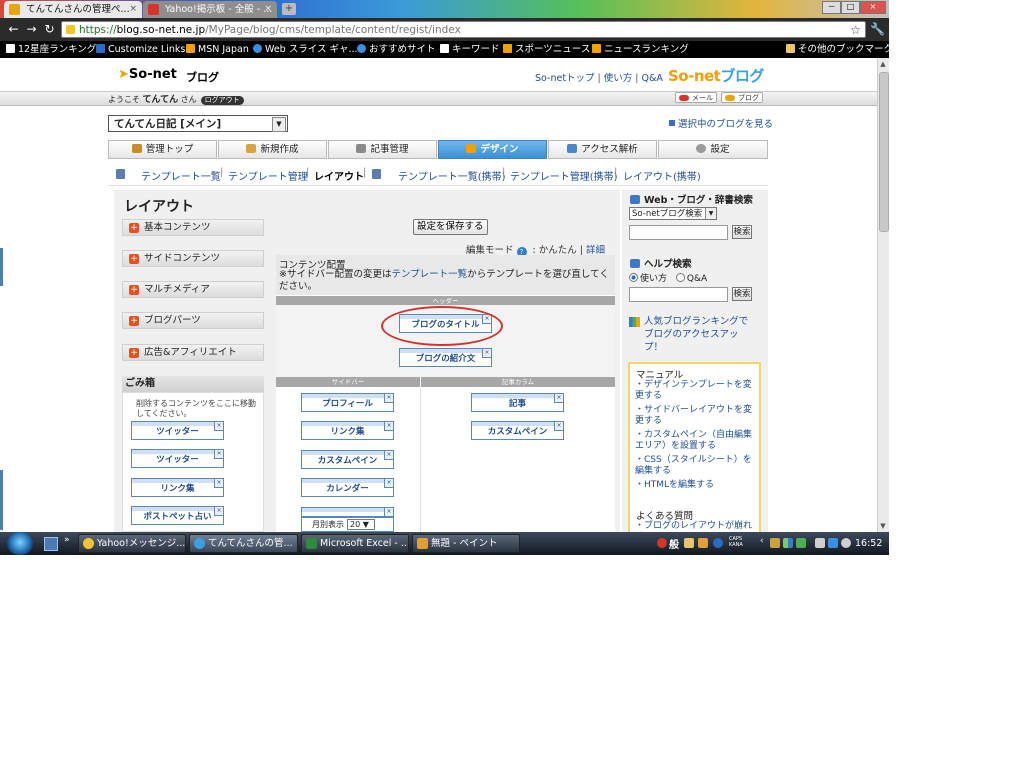  I want to click on ime-mode-label: 般, so click(674, 543).